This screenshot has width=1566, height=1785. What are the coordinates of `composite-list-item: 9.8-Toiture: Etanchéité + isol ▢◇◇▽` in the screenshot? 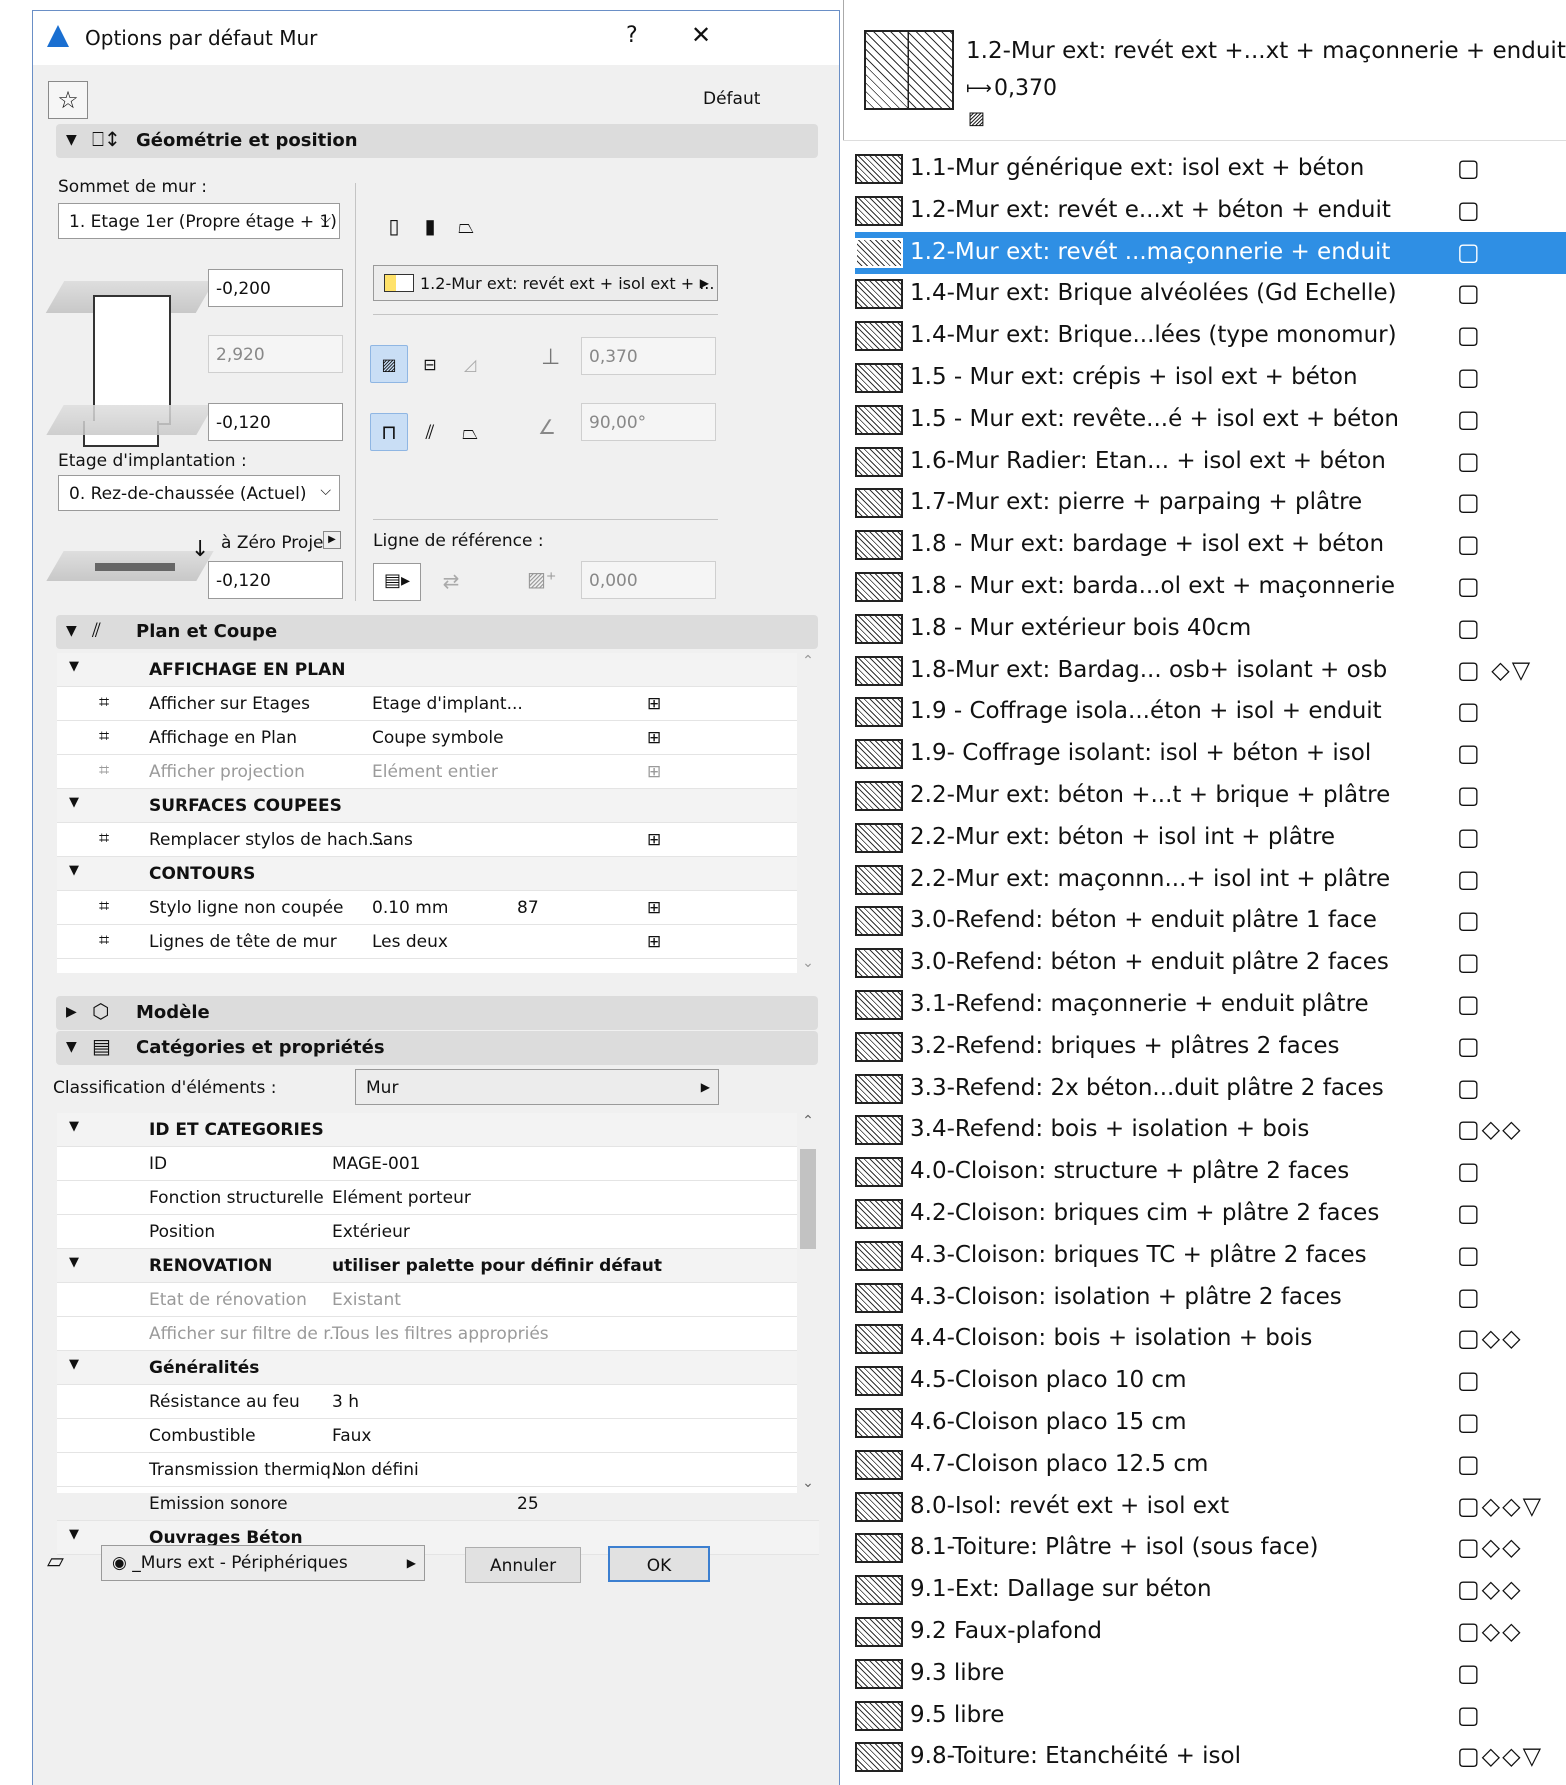 It's located at (1210, 1757).